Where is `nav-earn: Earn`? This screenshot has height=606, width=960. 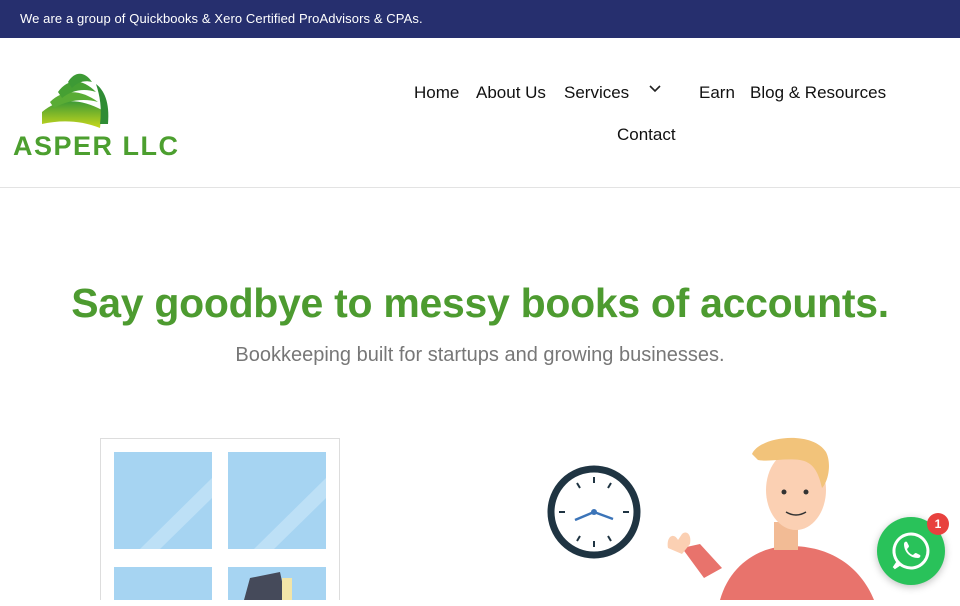 nav-earn: Earn is located at coordinates (717, 93).